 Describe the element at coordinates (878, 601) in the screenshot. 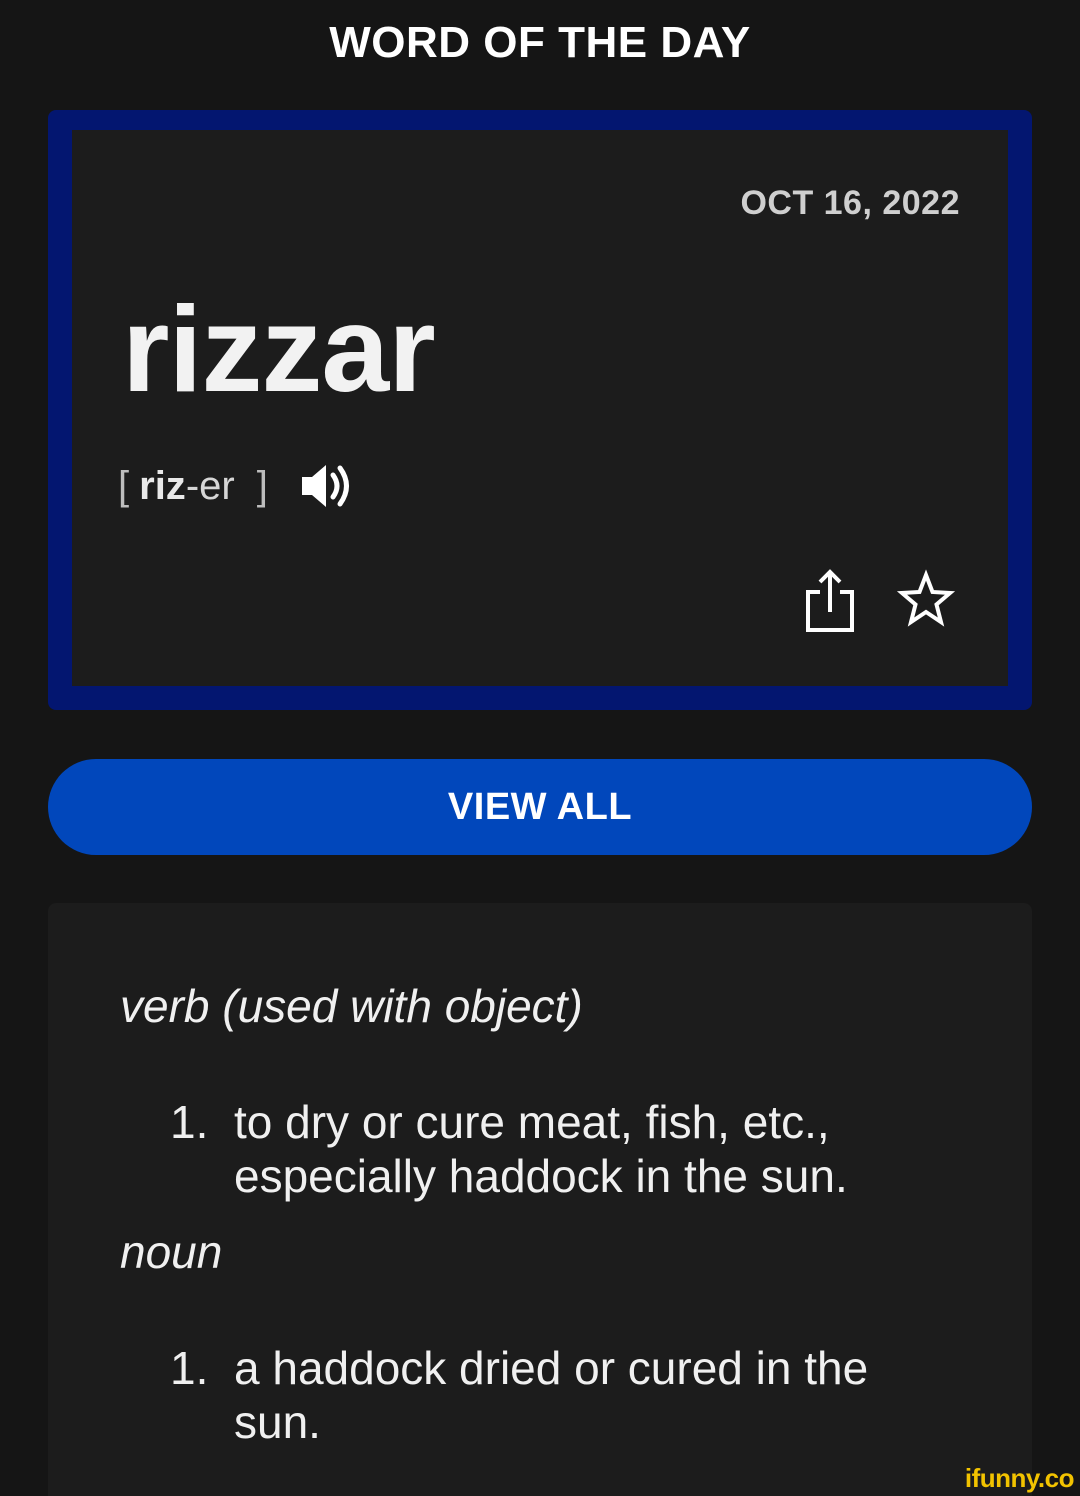

I see `word-actions` at that location.